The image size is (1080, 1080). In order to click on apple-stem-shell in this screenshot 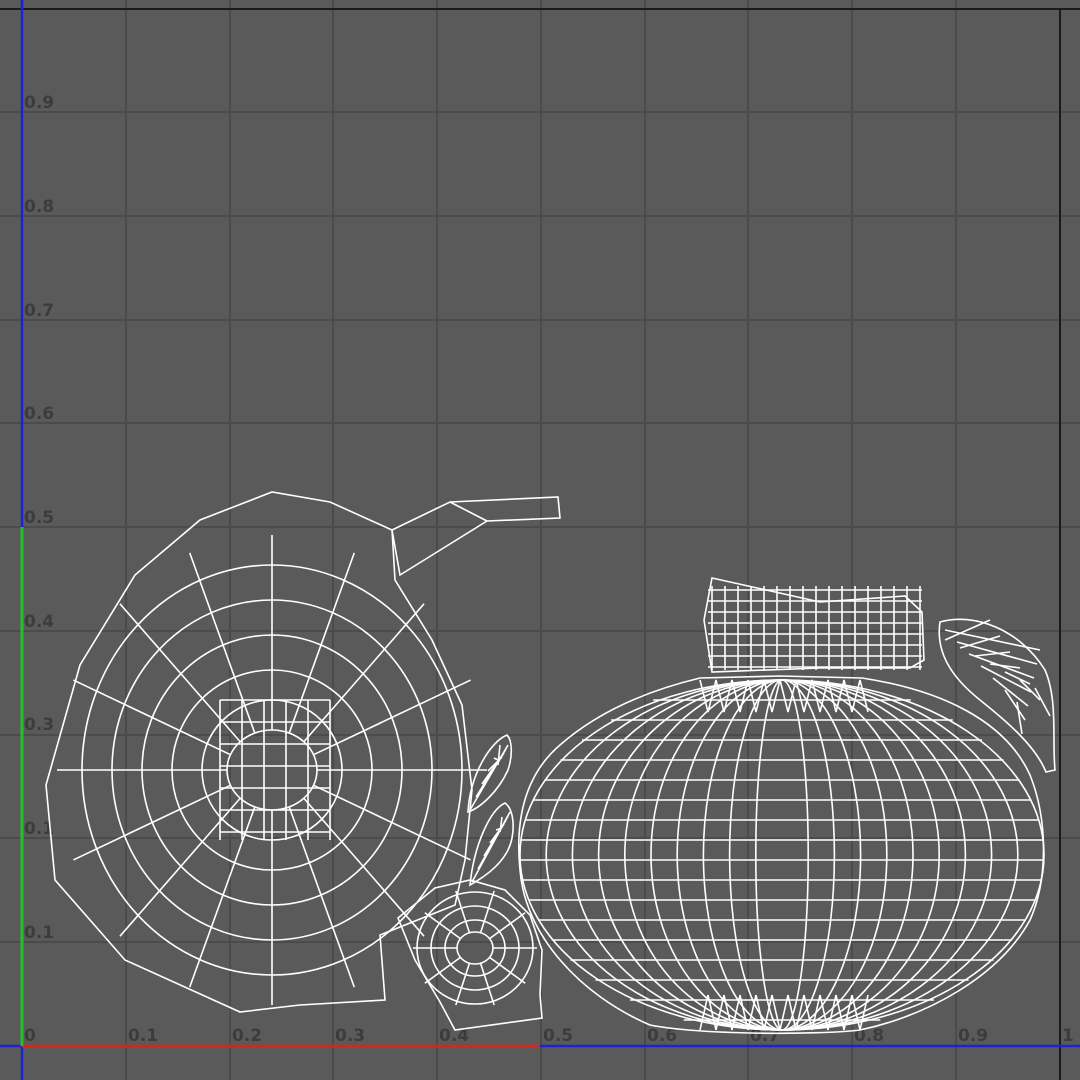, I will do `click(814, 625)`.